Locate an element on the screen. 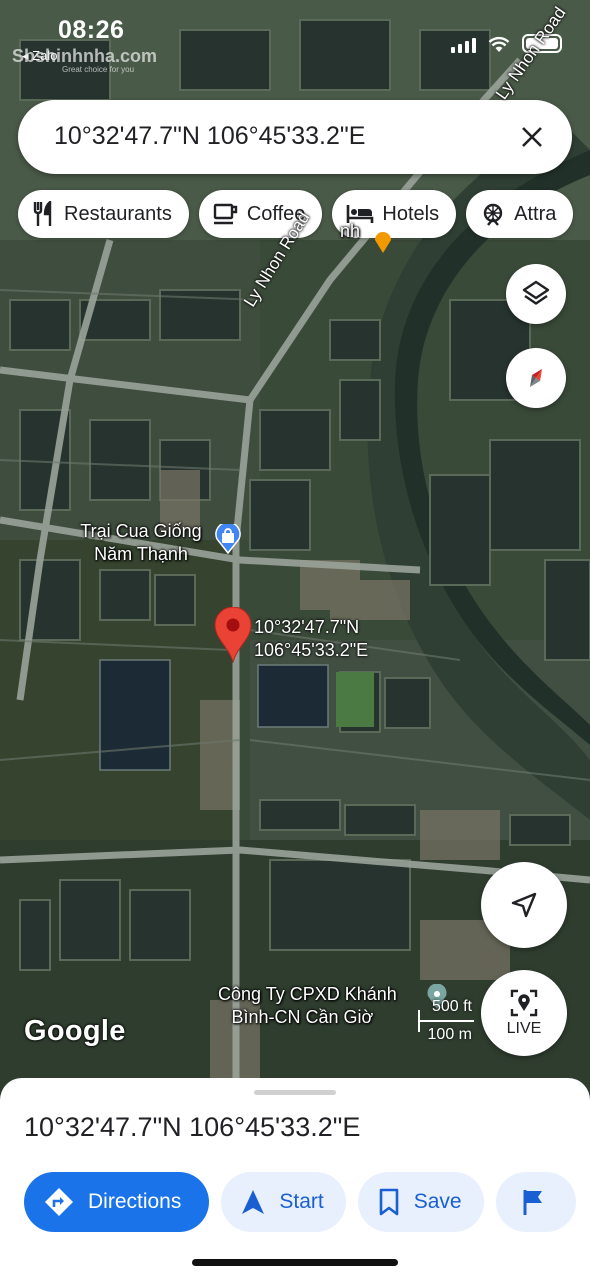 Image resolution: width=590 pixels, height=1280 pixels. scale-imperial: 500 ft is located at coordinates (451, 1006).